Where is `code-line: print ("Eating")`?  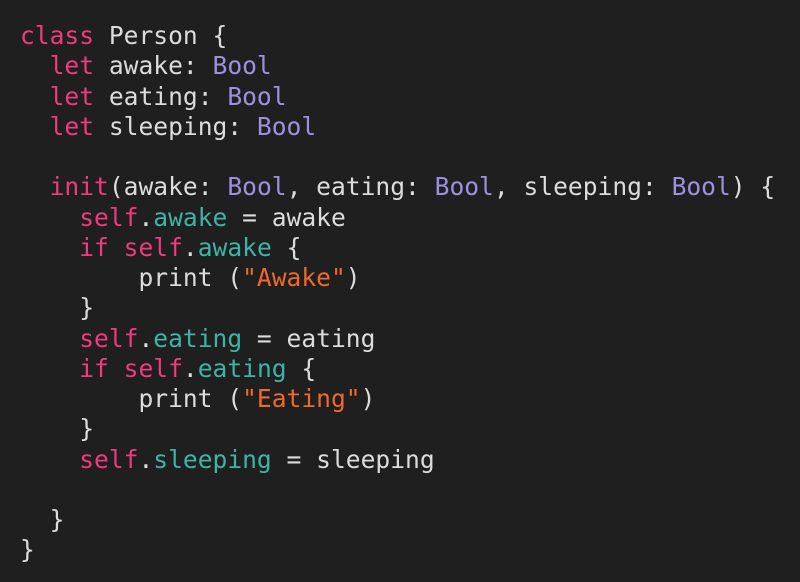
code-line: print ("Eating") is located at coordinates (410, 399).